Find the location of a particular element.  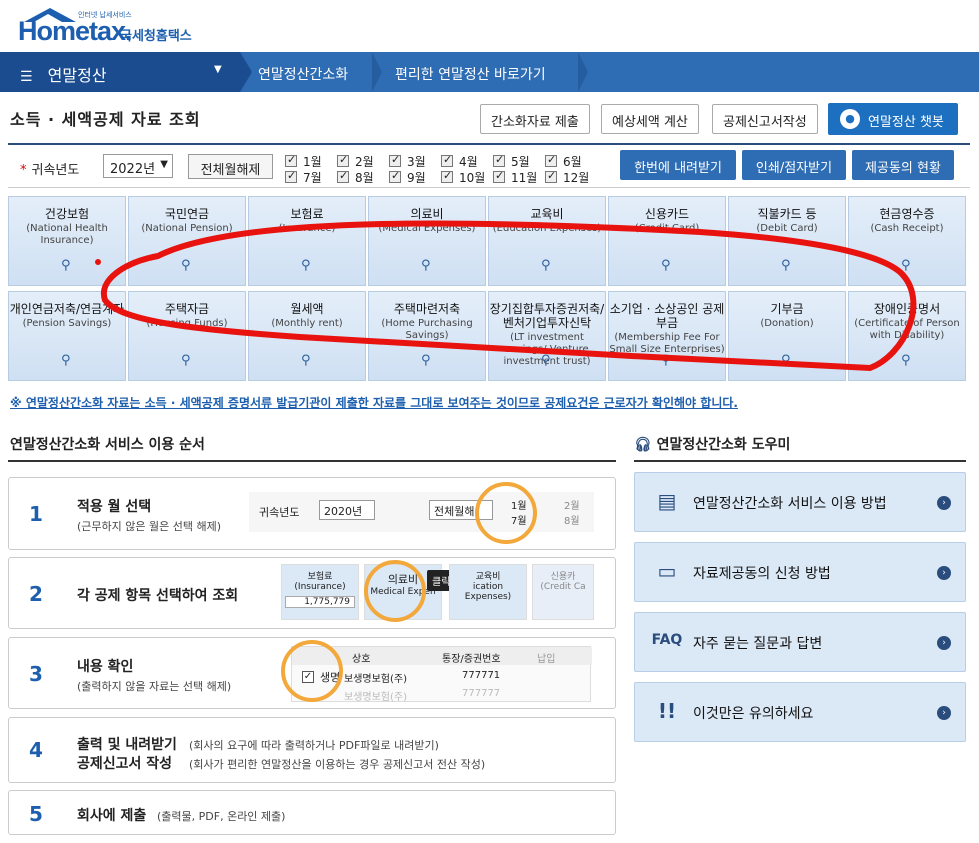

print-braille-button: 인쇄/점자받기 is located at coordinates (794, 165).